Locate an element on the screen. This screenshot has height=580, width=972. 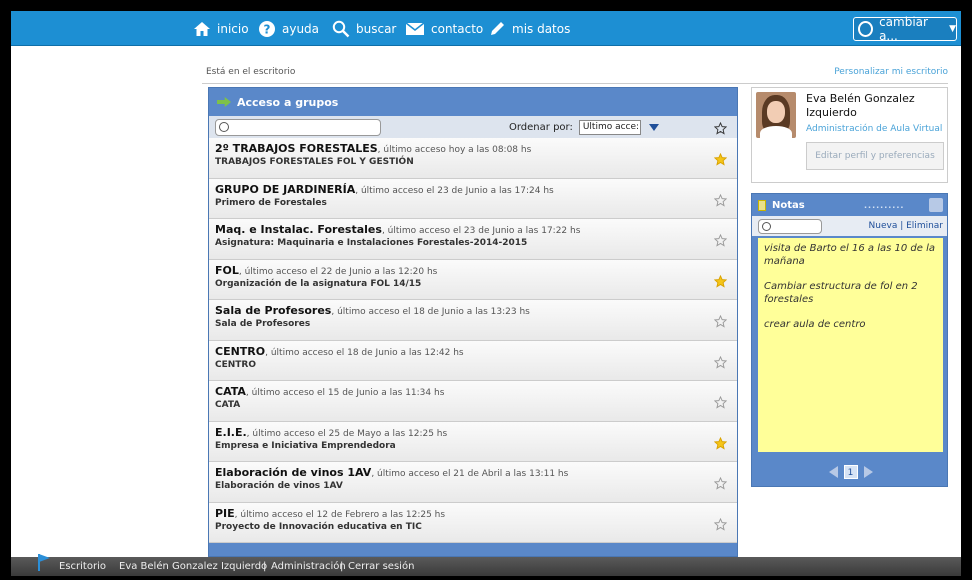
notes-search-input is located at coordinates (790, 226).